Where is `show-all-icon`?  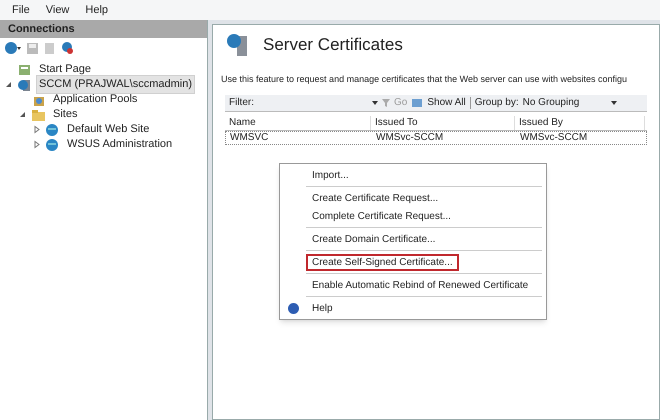 show-all-icon is located at coordinates (417, 103).